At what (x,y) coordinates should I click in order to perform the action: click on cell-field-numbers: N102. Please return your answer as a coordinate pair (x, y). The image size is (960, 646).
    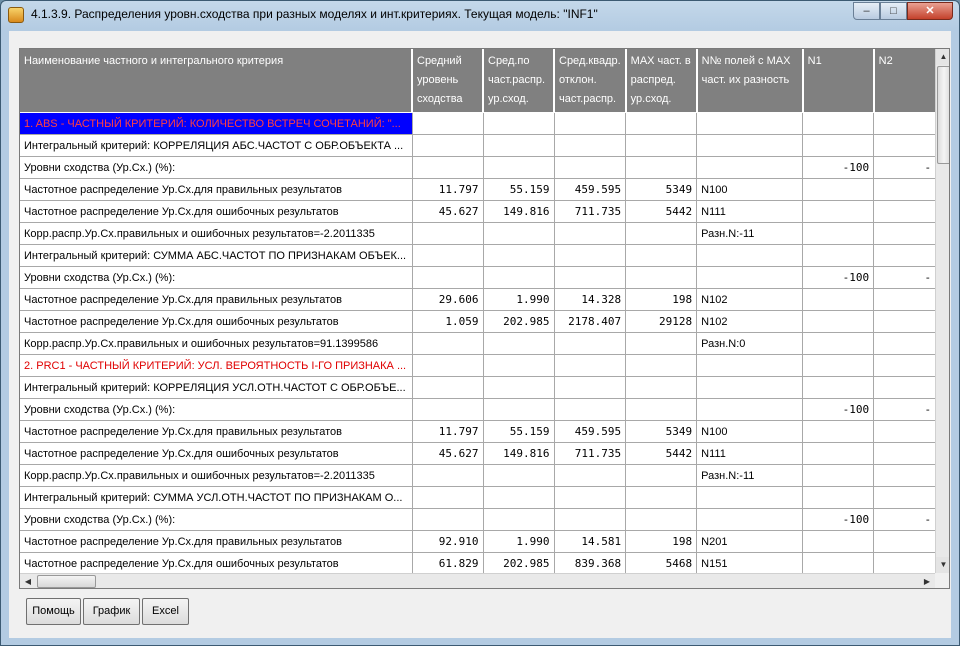
    Looking at the image, I should click on (750, 321).